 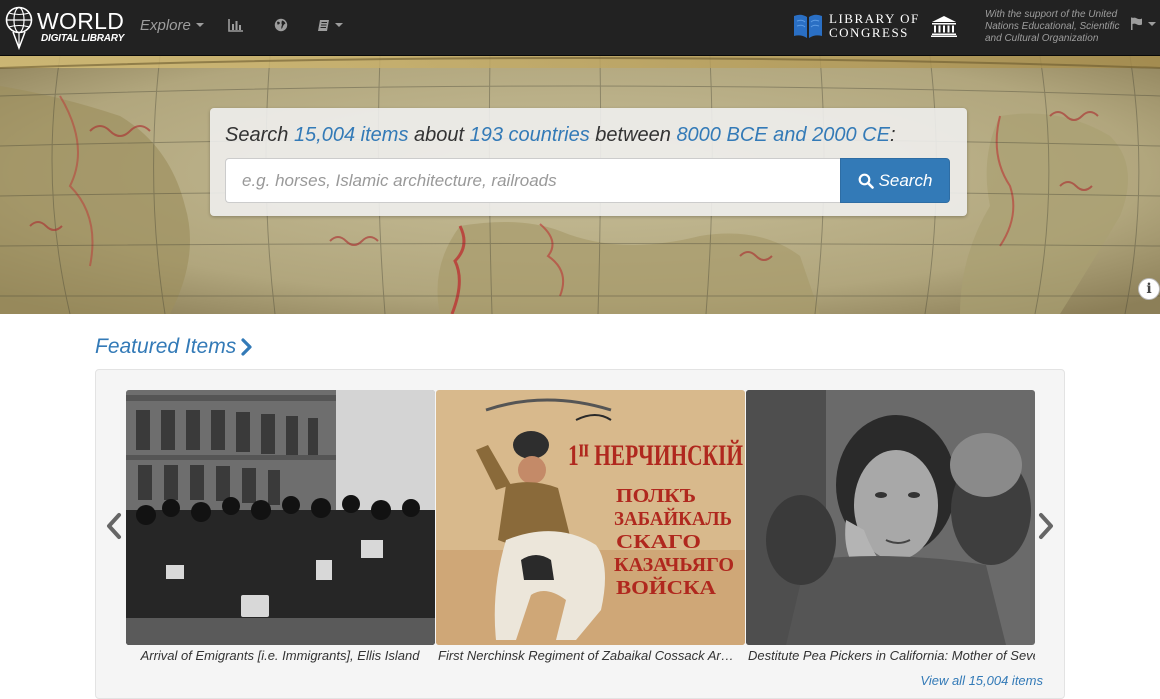 I want to click on poster-line-1: 1ᴵᴵ НЕРЧИНСКІЙ, so click(x=655, y=455).